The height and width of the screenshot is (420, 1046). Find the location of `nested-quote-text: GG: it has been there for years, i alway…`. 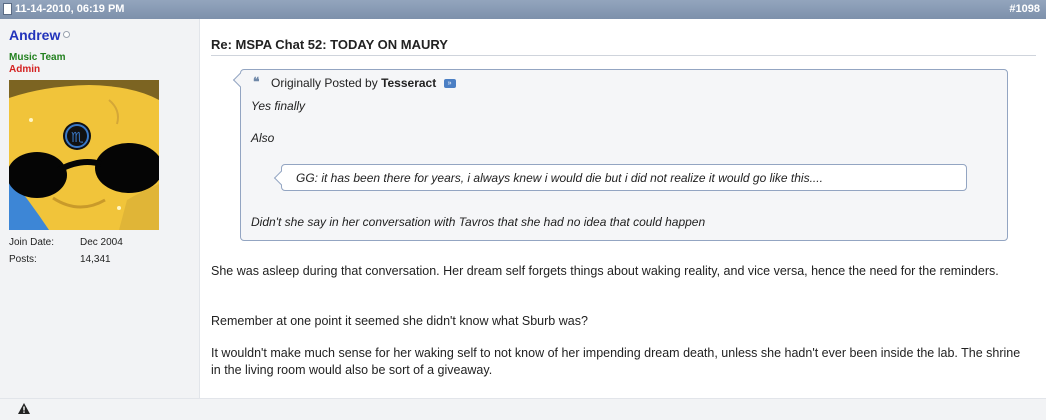

nested-quote-text: GG: it has been there for years, i alway… is located at coordinates (559, 178).